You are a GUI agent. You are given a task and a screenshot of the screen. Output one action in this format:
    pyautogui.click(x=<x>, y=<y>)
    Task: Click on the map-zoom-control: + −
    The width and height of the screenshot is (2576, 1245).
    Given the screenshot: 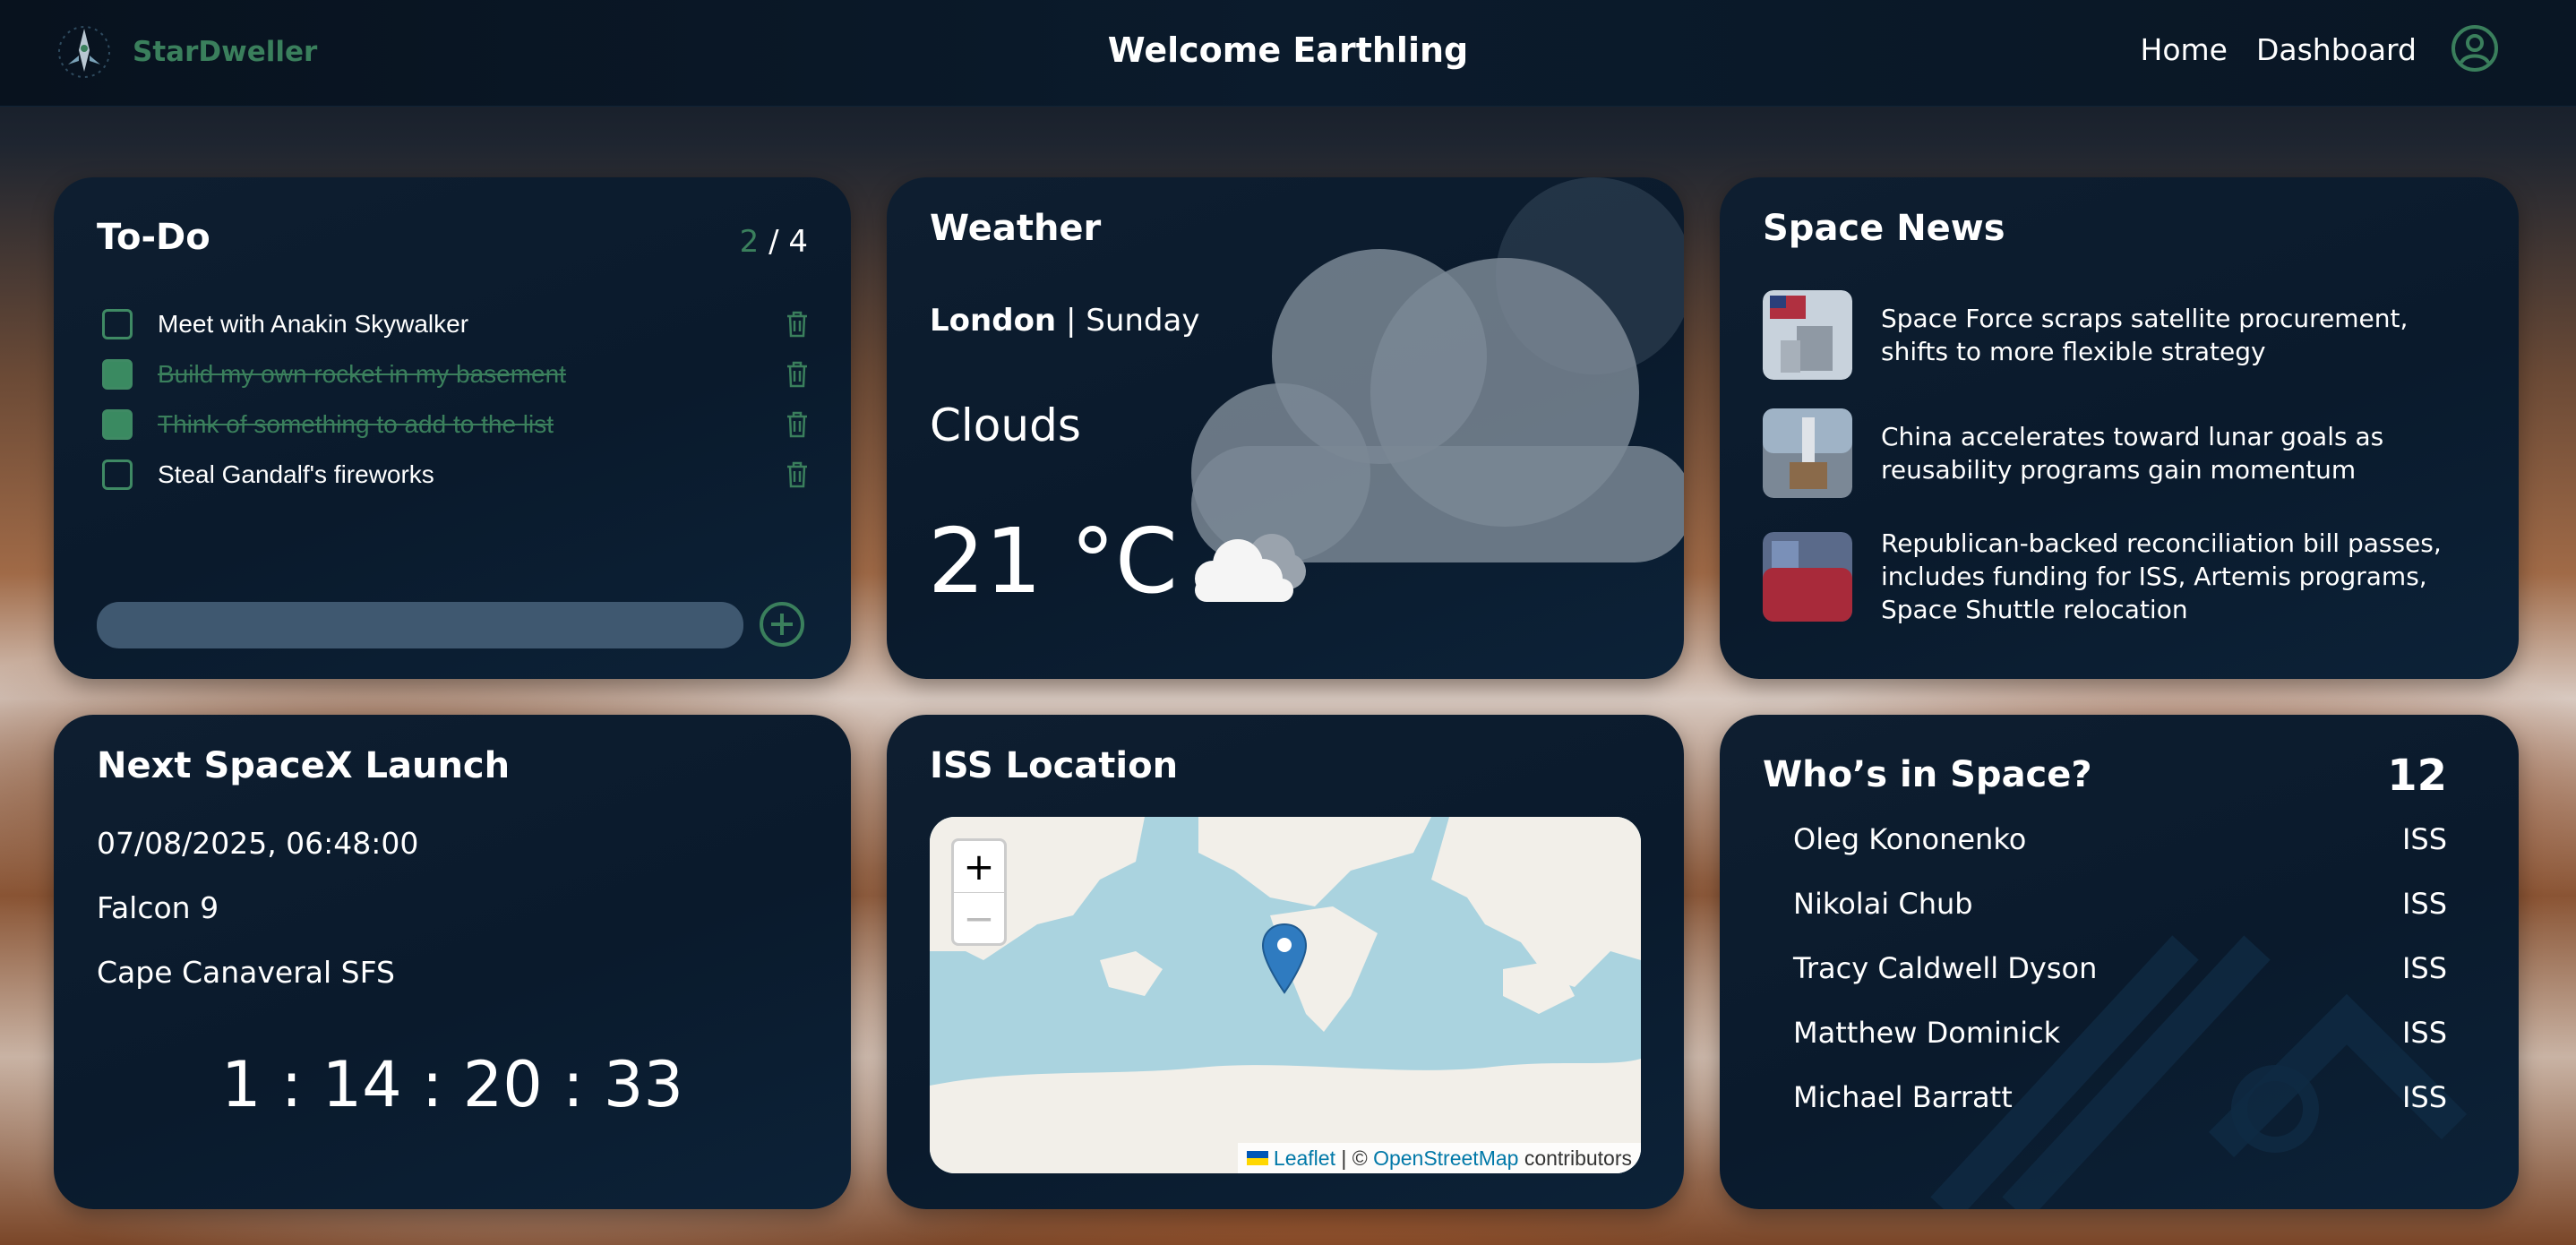 What is the action you would take?
    pyautogui.click(x=979, y=892)
    